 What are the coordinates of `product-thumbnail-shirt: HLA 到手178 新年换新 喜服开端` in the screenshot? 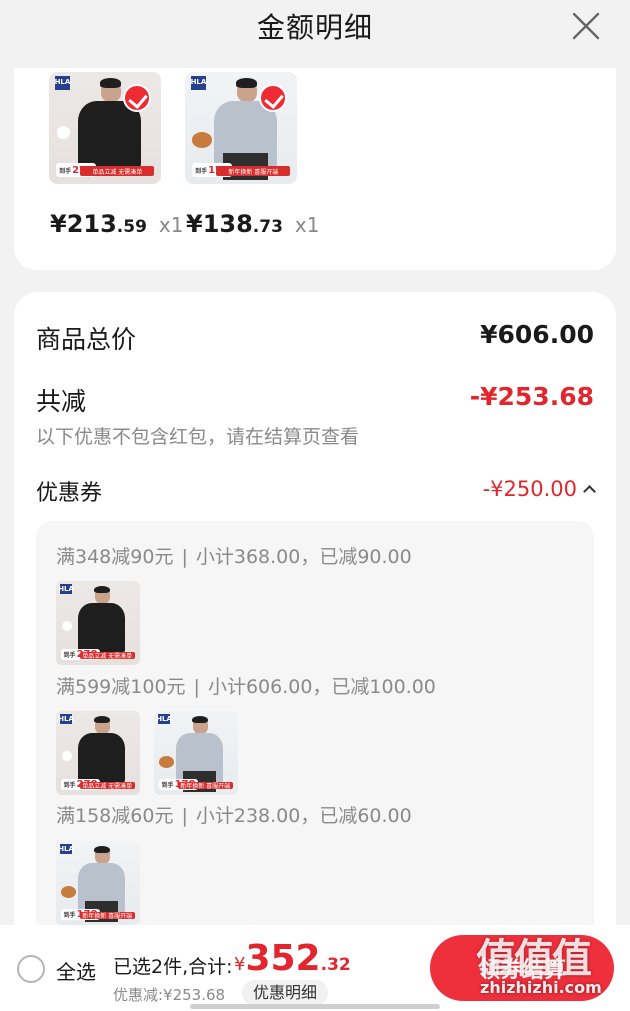 It's located at (241, 128).